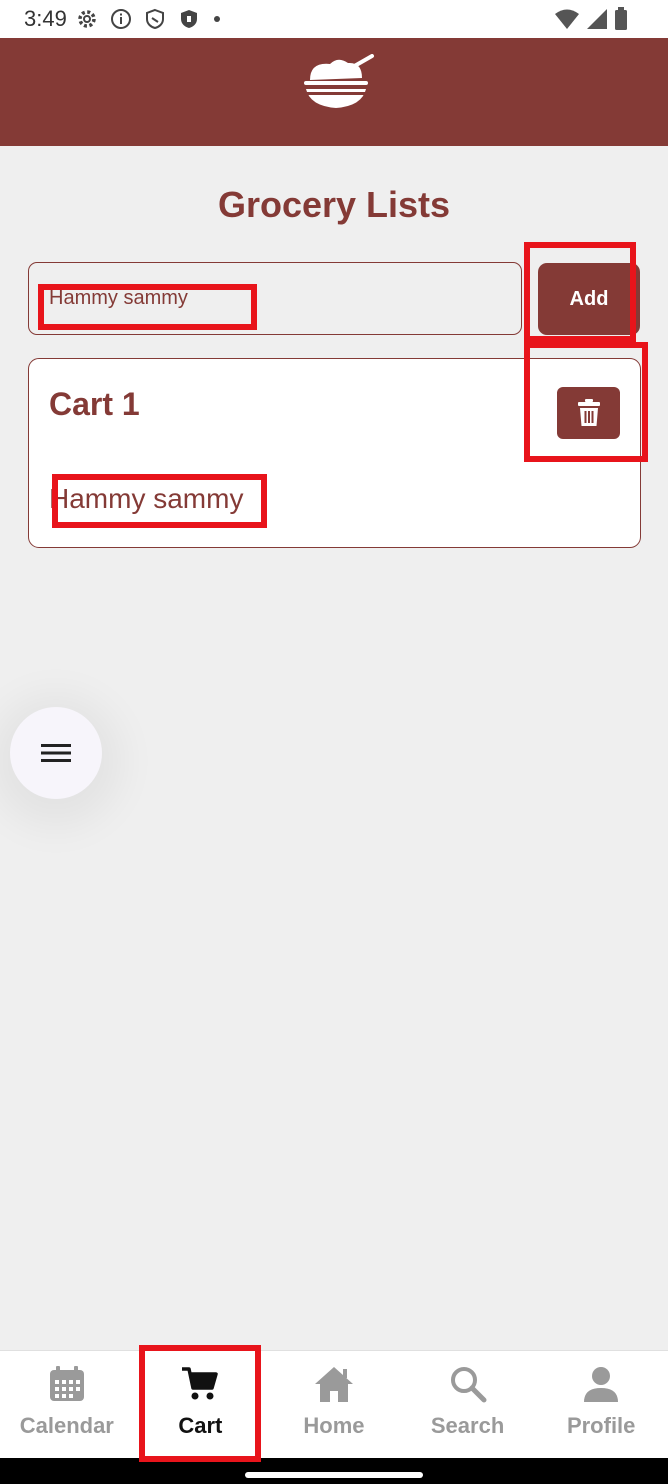  I want to click on nav-item-search: Search, so click(468, 1404).